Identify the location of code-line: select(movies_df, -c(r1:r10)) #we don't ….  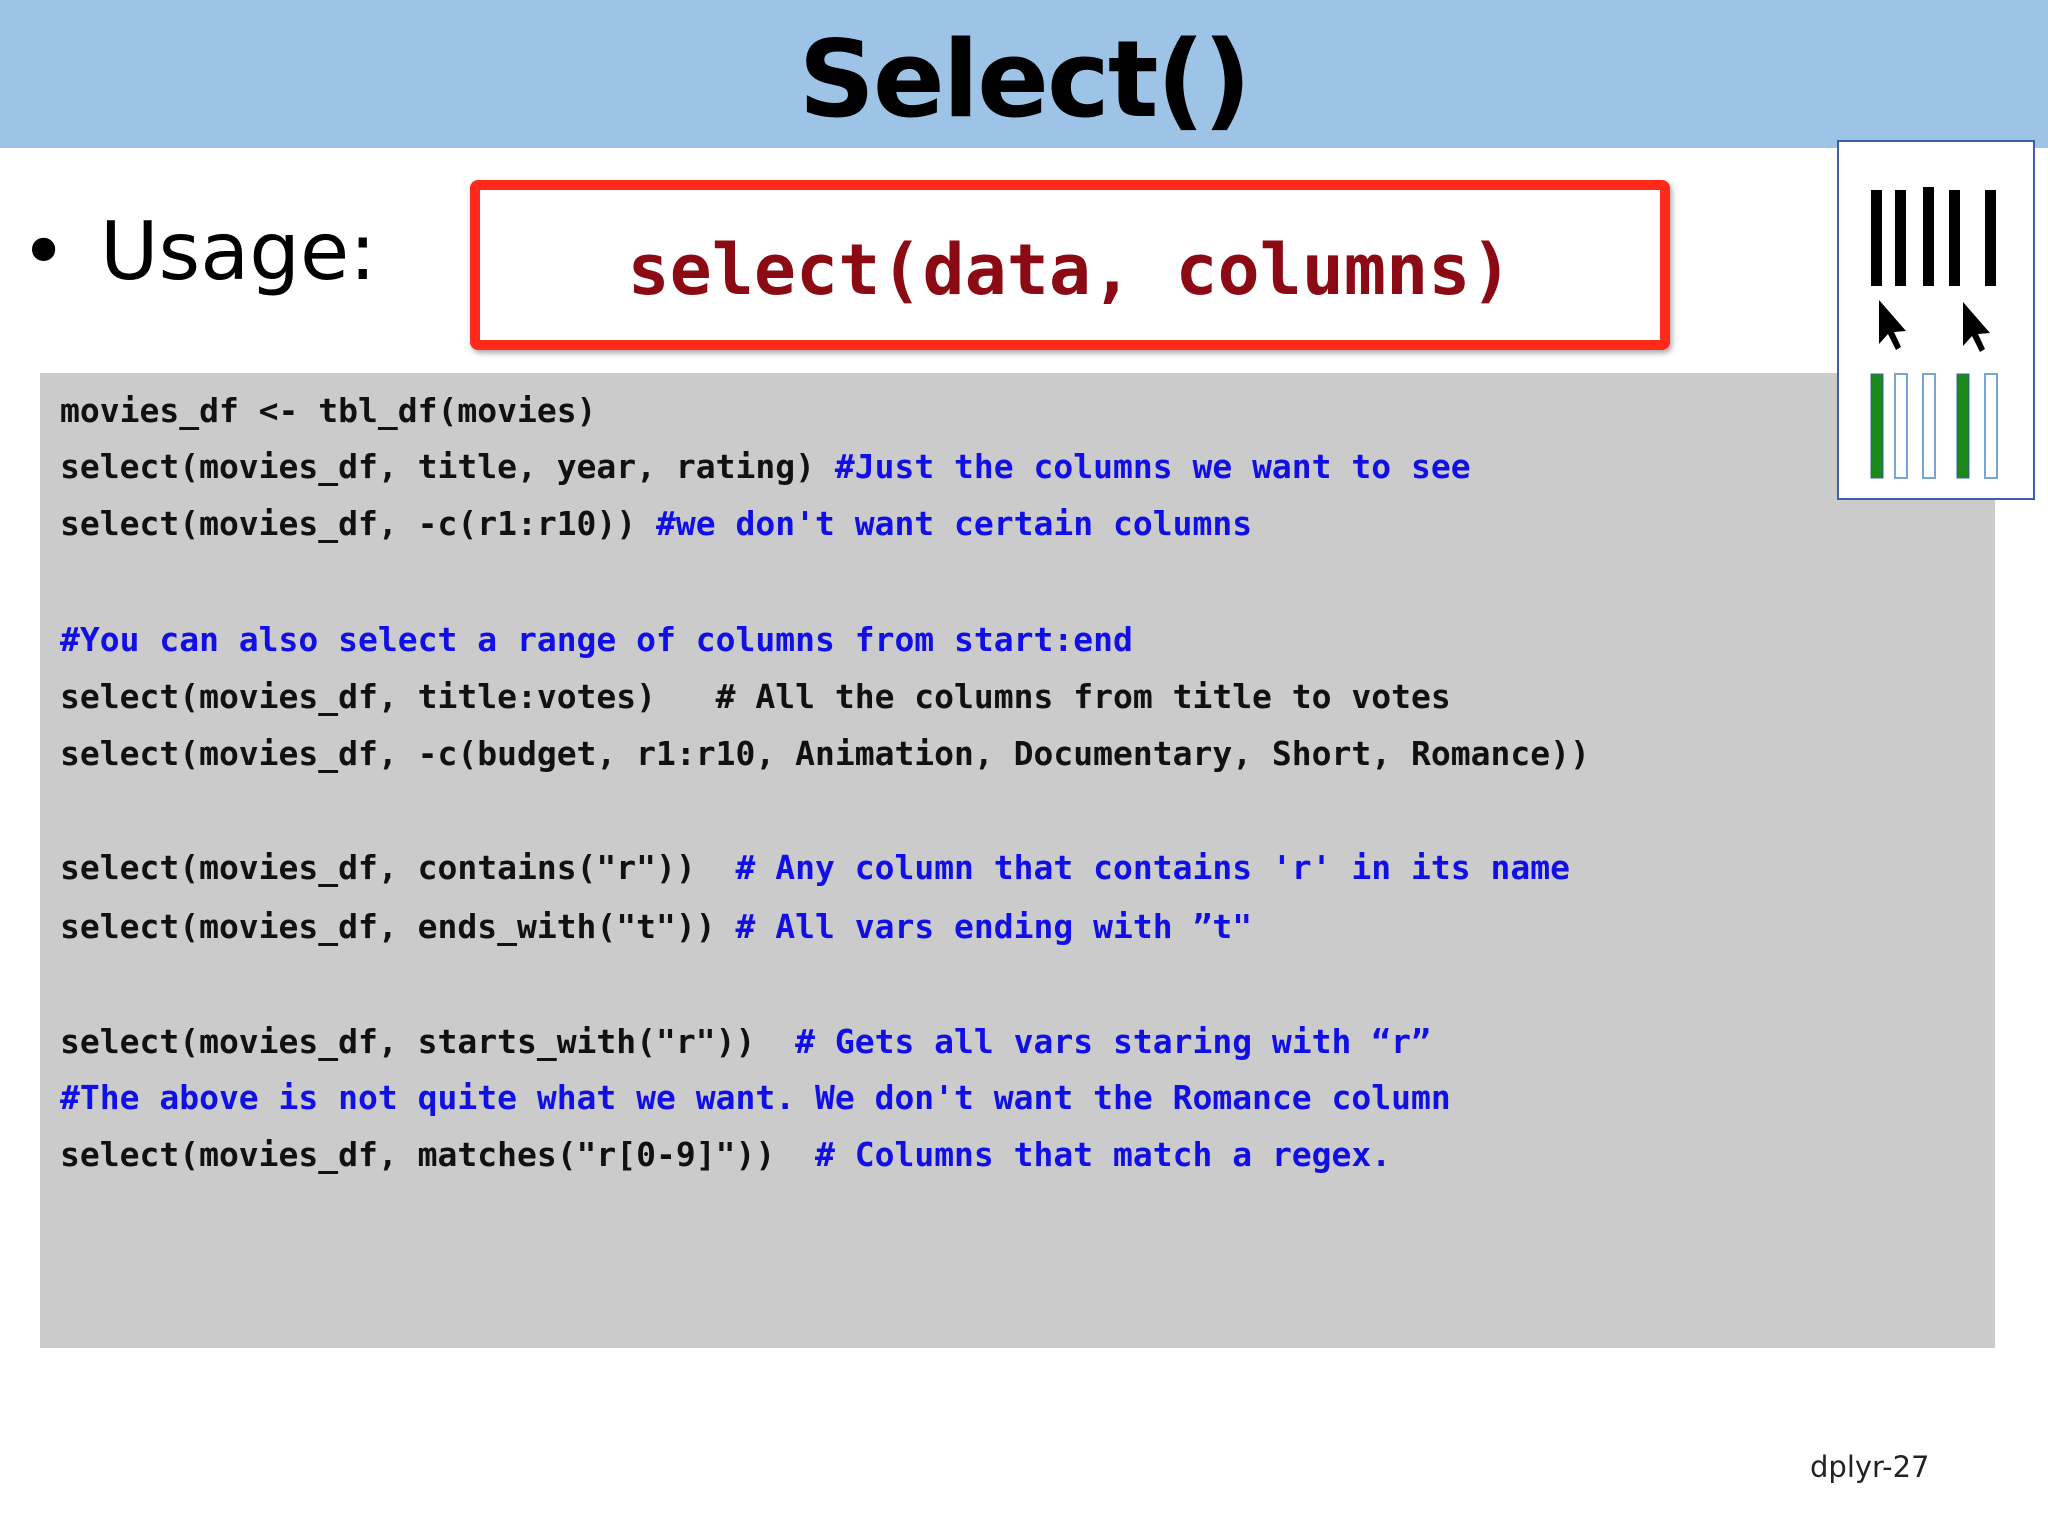
(656, 523).